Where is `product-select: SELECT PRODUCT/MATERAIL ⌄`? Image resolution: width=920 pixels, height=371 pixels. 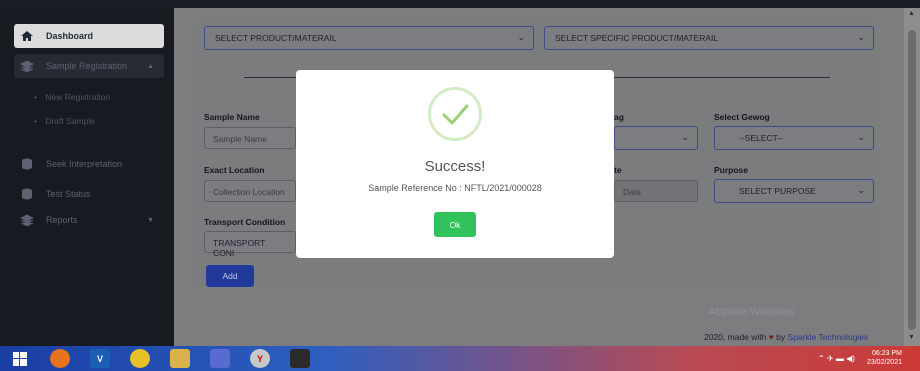 product-select: SELECT PRODUCT/MATERAIL ⌄ is located at coordinates (369, 38).